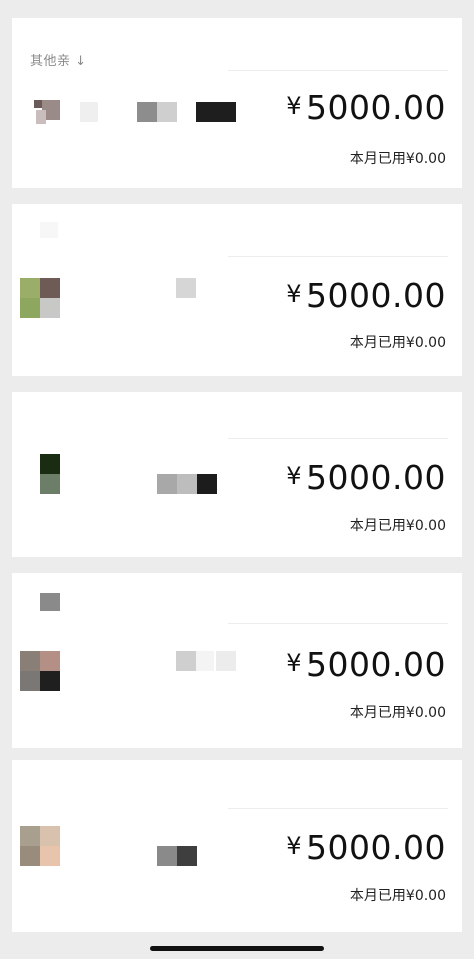 The image size is (474, 959). Describe the element at coordinates (58, 61) in the screenshot. I see `section-label: 其他亲 ↓` at that location.